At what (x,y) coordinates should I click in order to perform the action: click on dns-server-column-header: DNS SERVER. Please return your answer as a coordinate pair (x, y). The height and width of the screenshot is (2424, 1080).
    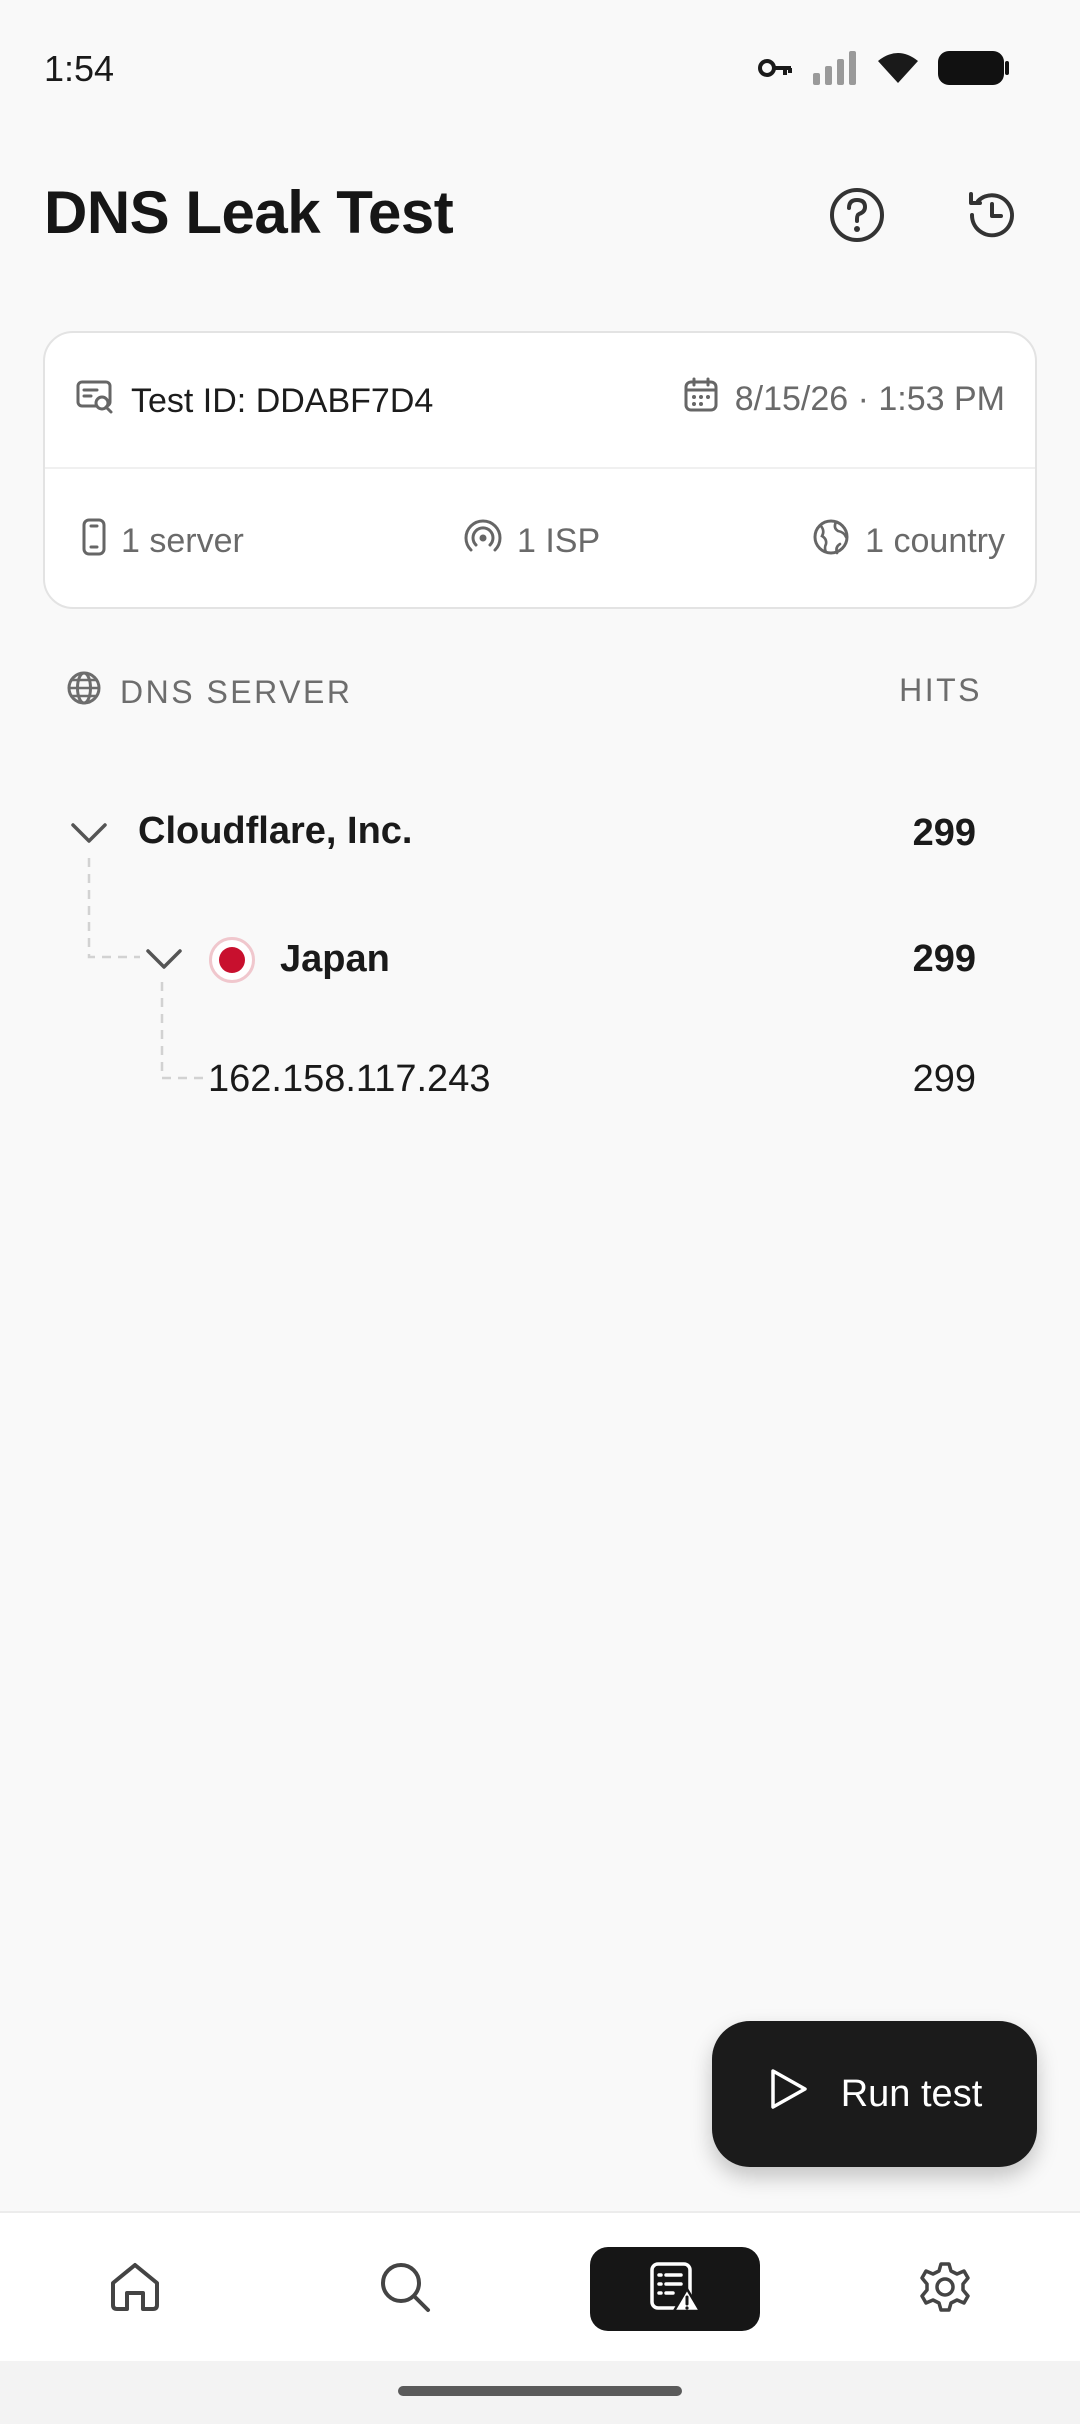
    Looking at the image, I should click on (209, 692).